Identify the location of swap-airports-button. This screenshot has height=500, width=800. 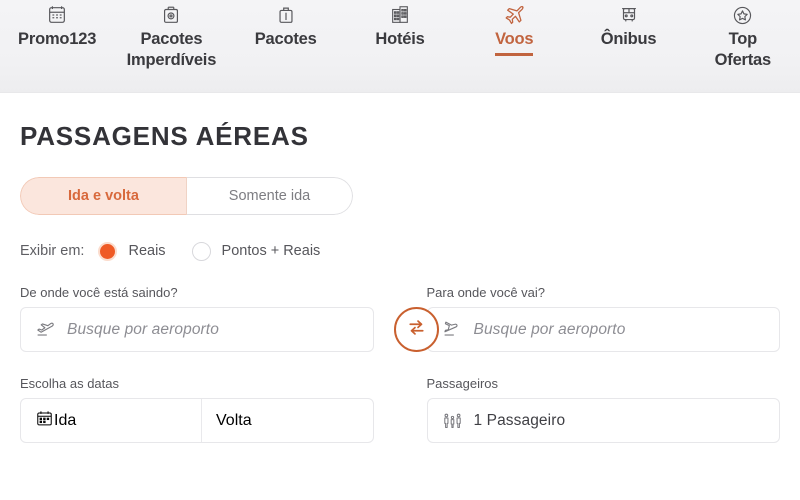
(416, 329).